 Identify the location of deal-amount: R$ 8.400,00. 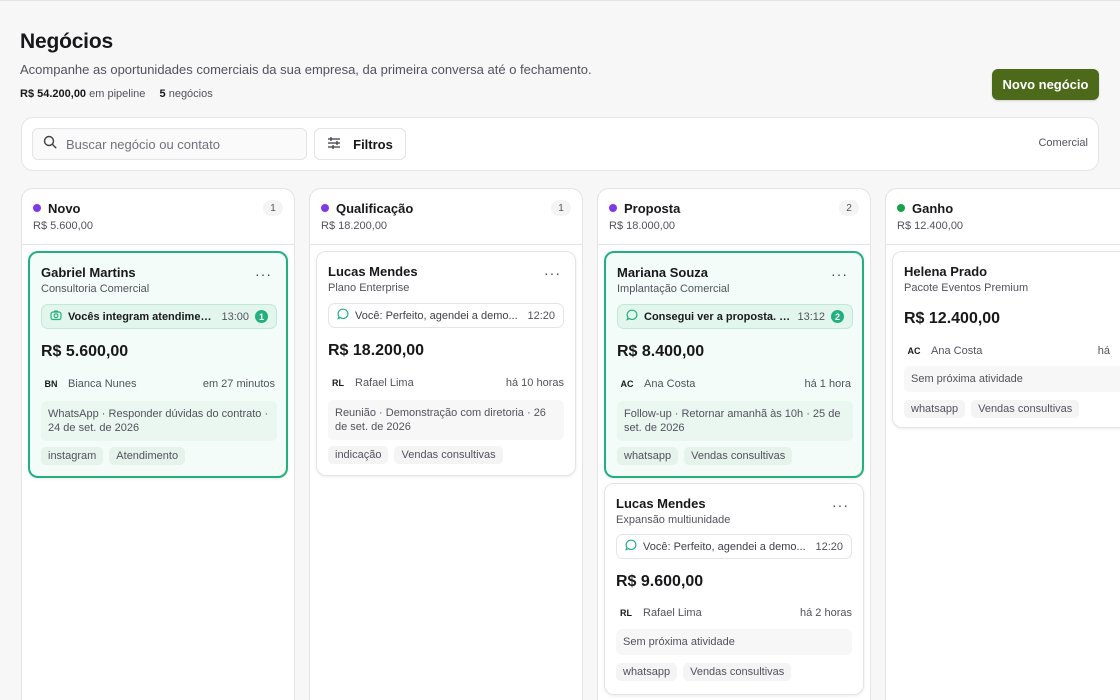
(661, 351).